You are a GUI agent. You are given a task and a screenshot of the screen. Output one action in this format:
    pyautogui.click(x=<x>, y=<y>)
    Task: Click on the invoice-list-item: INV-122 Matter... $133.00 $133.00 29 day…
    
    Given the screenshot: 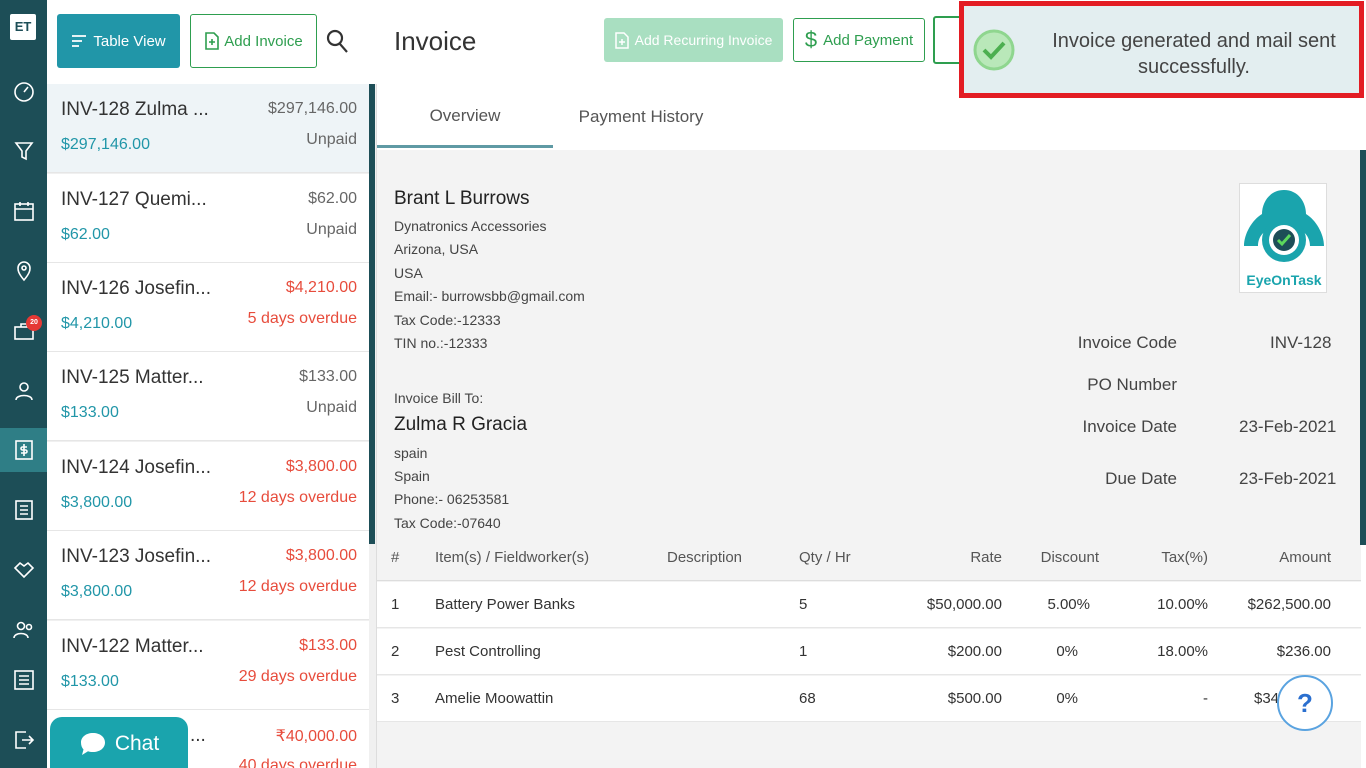 What is the action you would take?
    pyautogui.click(x=208, y=665)
    